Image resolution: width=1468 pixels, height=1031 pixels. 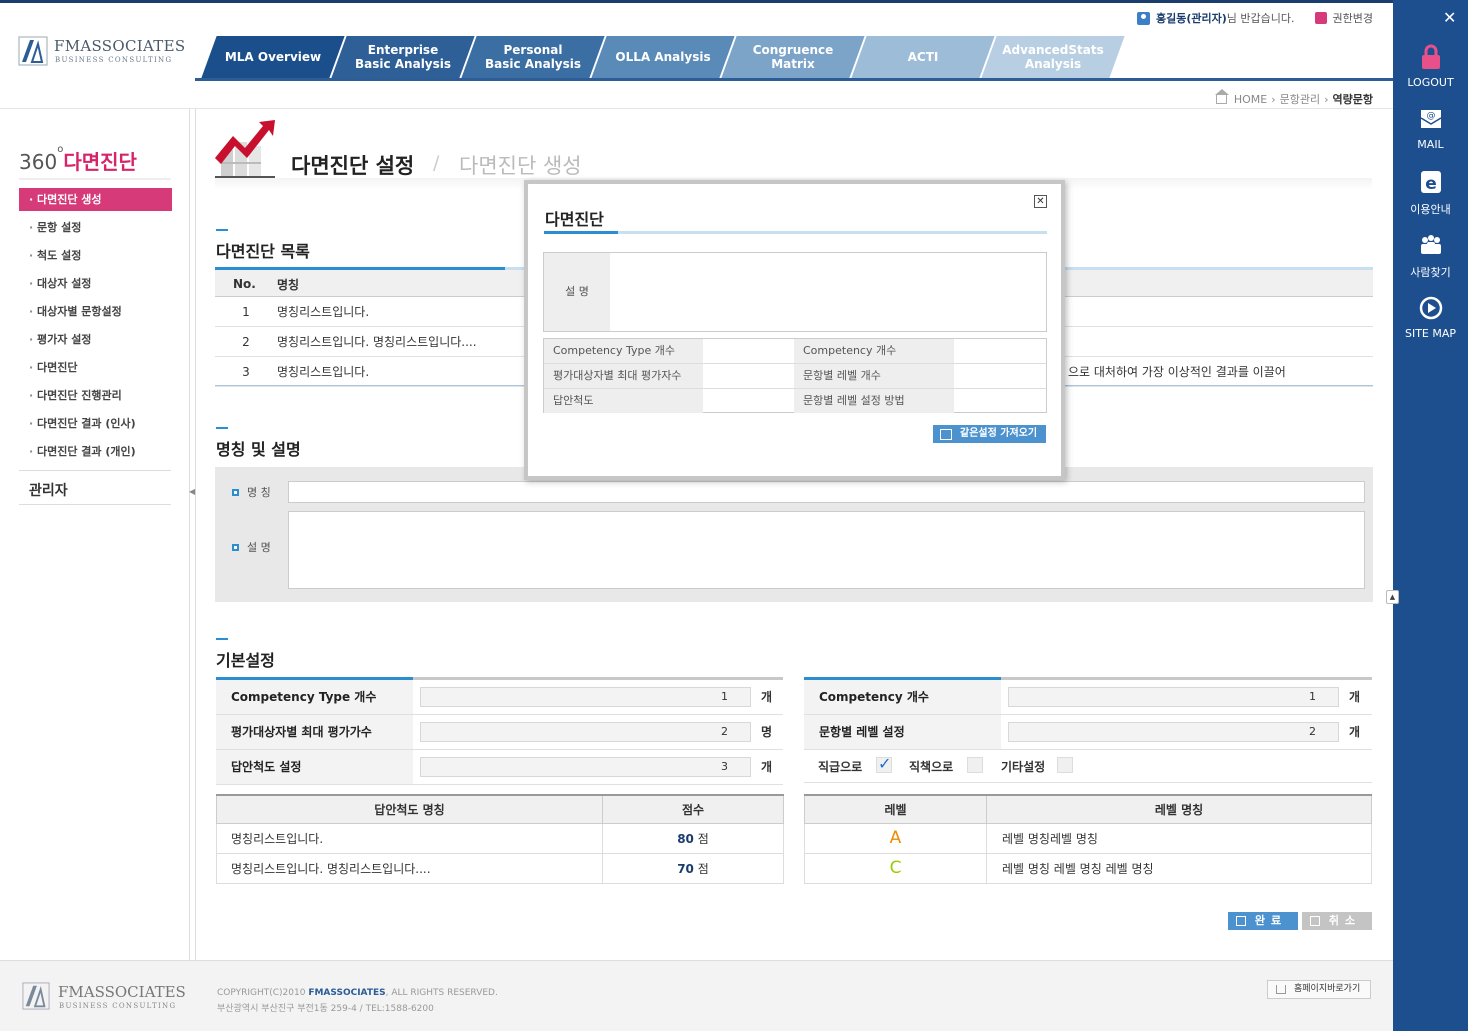 What do you see at coordinates (1300, 99) in the screenshot?
I see `breadcrumb-level1: 문항관리` at bounding box center [1300, 99].